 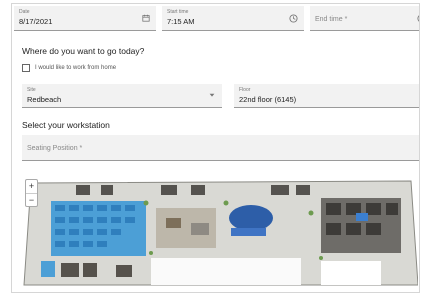 I want to click on work-from-home-label: I would like to work from home, so click(x=76, y=68).